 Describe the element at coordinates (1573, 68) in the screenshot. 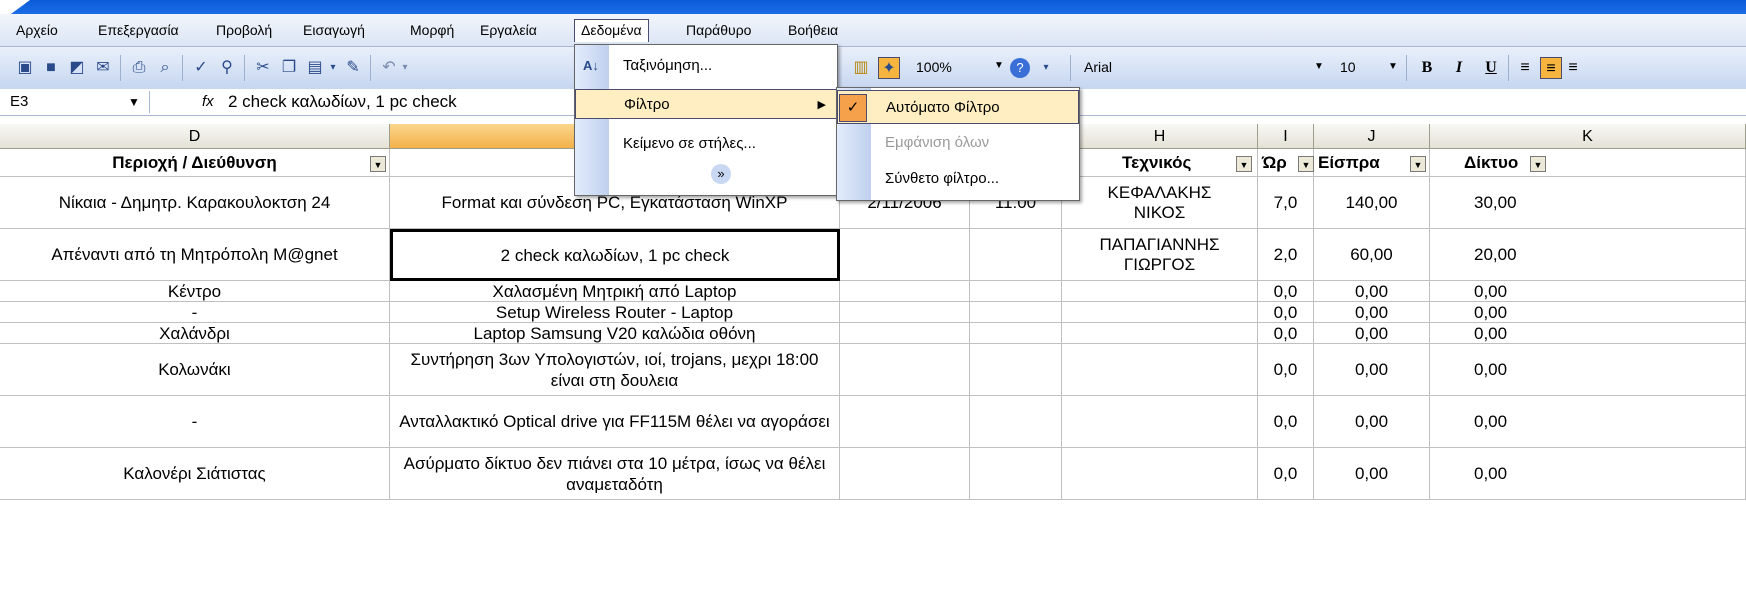

I see `align-right-icon: ≡` at that location.